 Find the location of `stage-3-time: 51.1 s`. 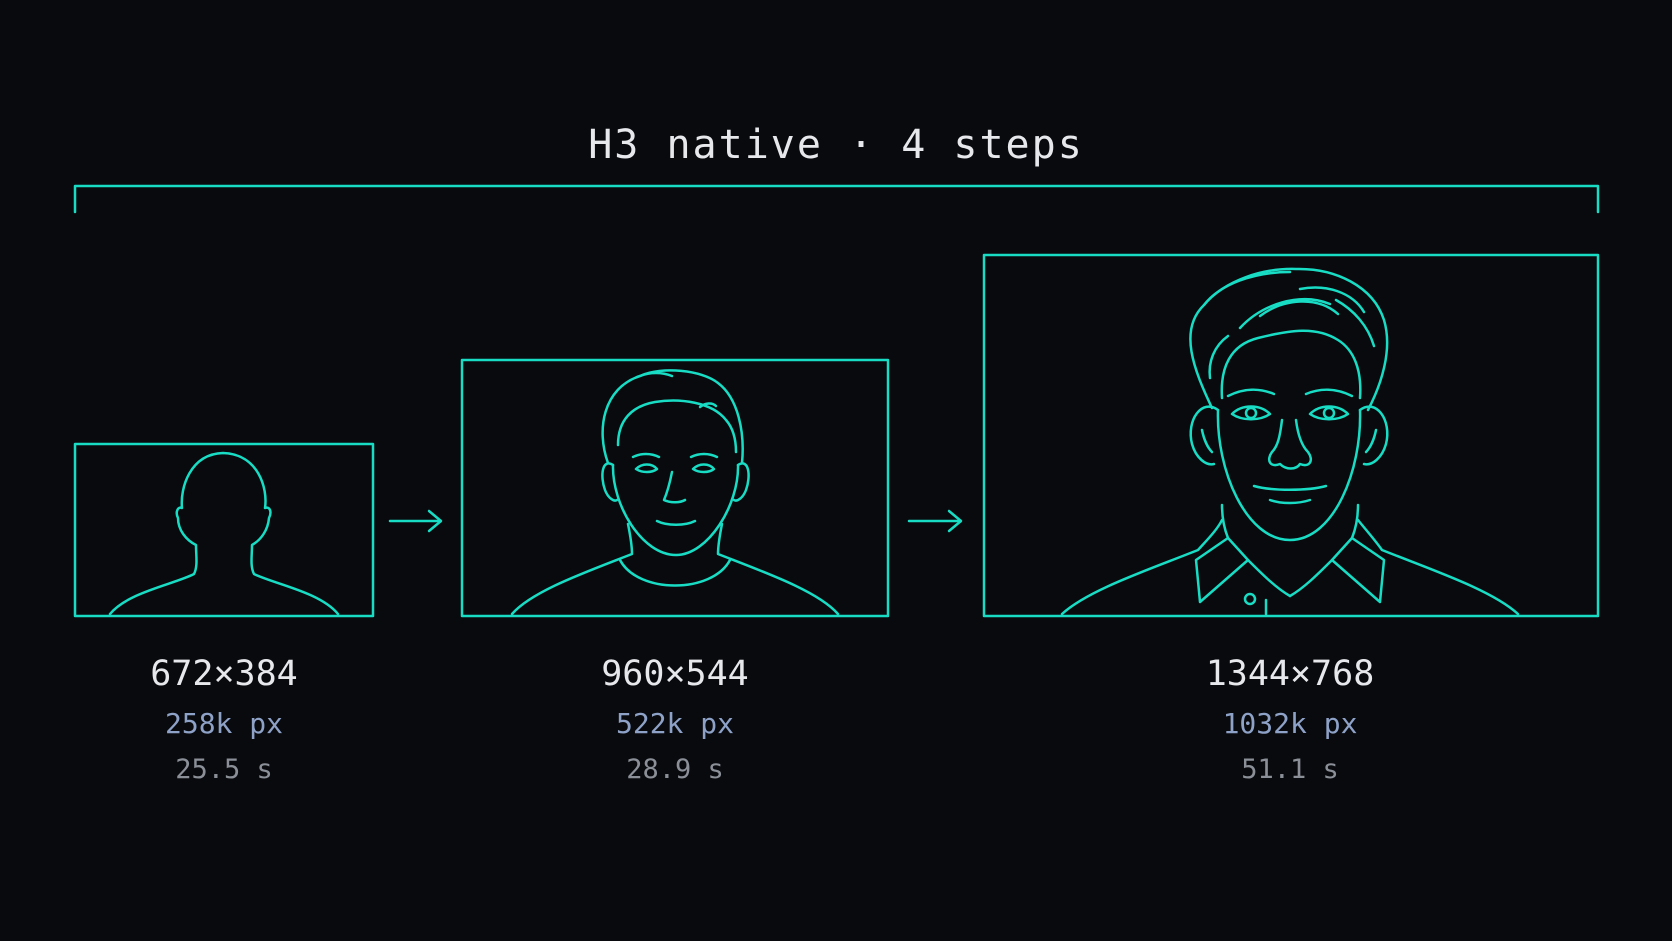

stage-3-time: 51.1 s is located at coordinates (1290, 769).